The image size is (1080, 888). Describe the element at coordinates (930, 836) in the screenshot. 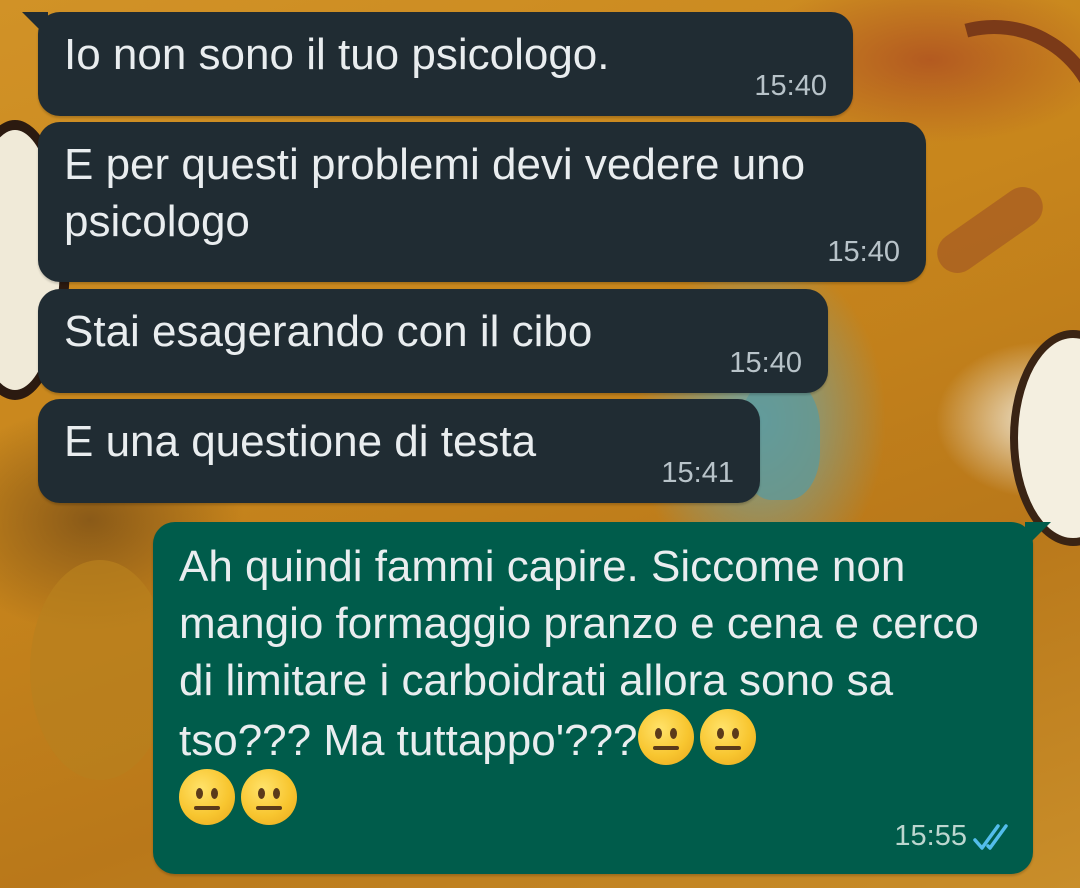

I see `message-timestamp: 15:55` at that location.